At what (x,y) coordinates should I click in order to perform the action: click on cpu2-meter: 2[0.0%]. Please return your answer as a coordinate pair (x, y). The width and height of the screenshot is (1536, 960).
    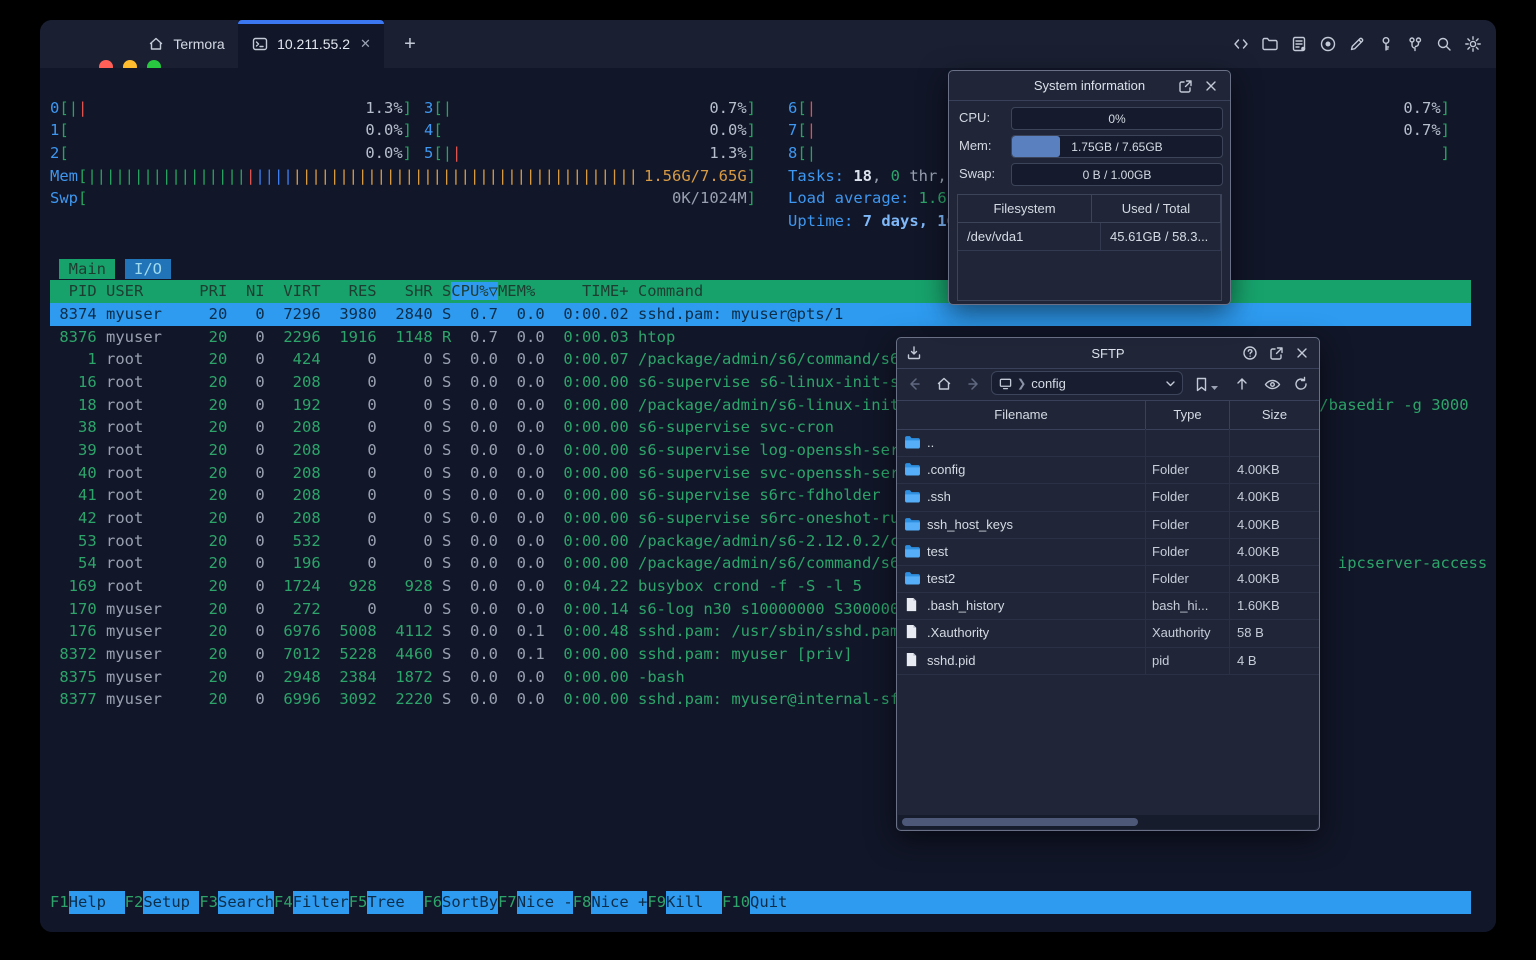
    Looking at the image, I should click on (231, 153).